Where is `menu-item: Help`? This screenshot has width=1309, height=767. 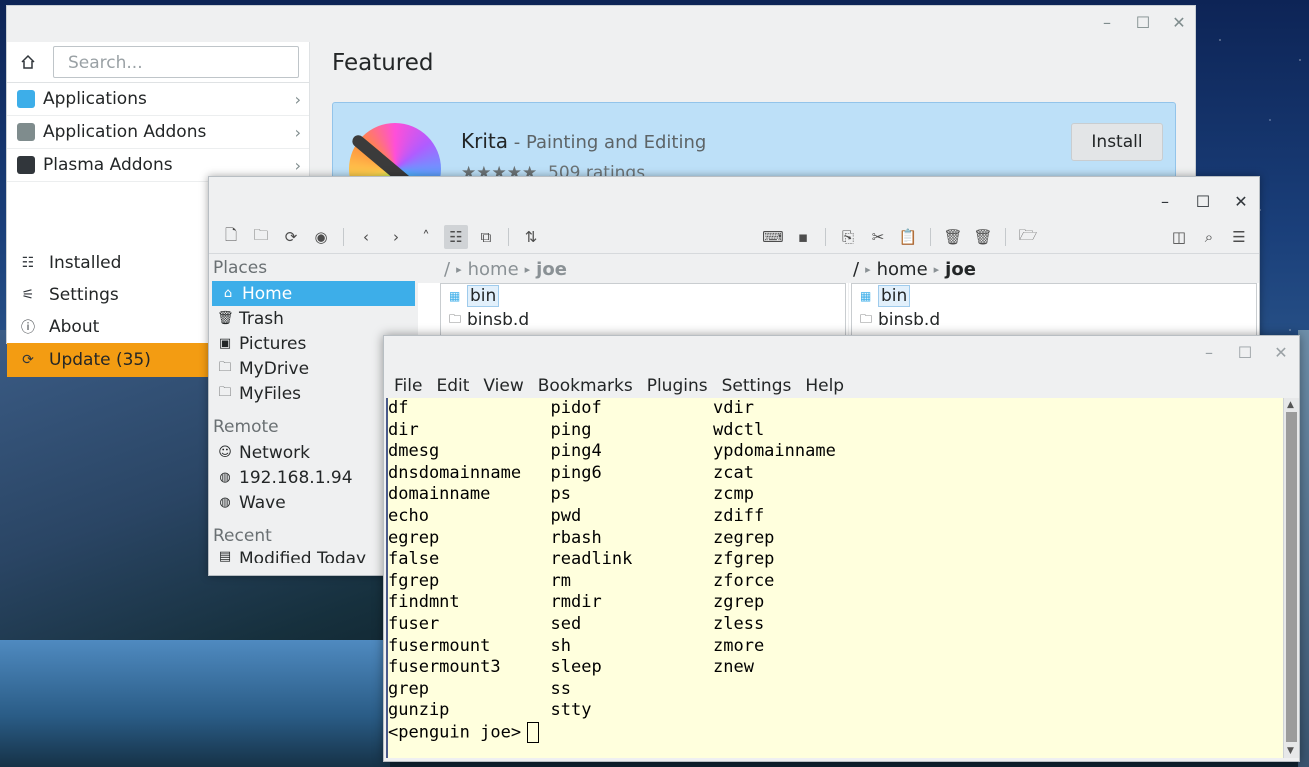
menu-item: Help is located at coordinates (824, 386).